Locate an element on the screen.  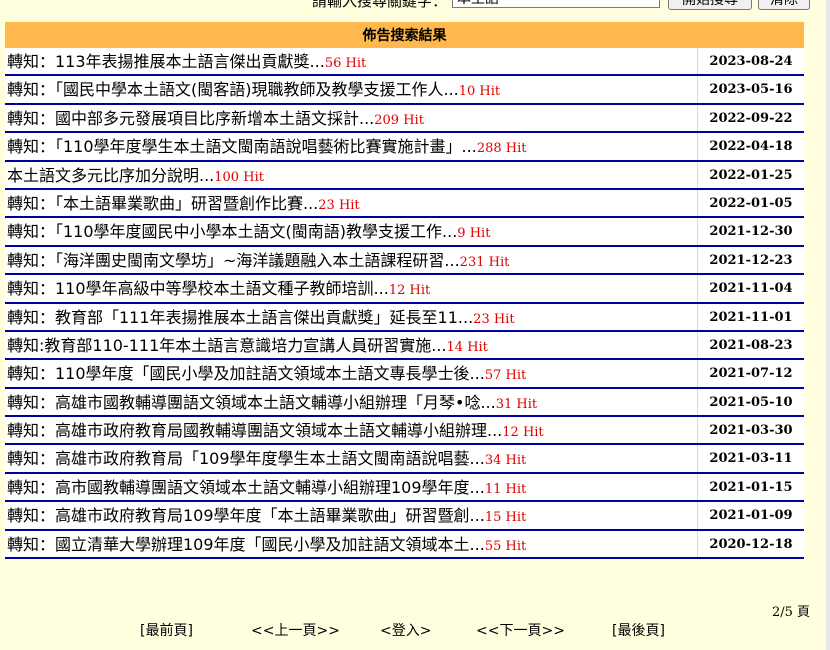
result-date: 2022-04-18 is located at coordinates (751, 147).